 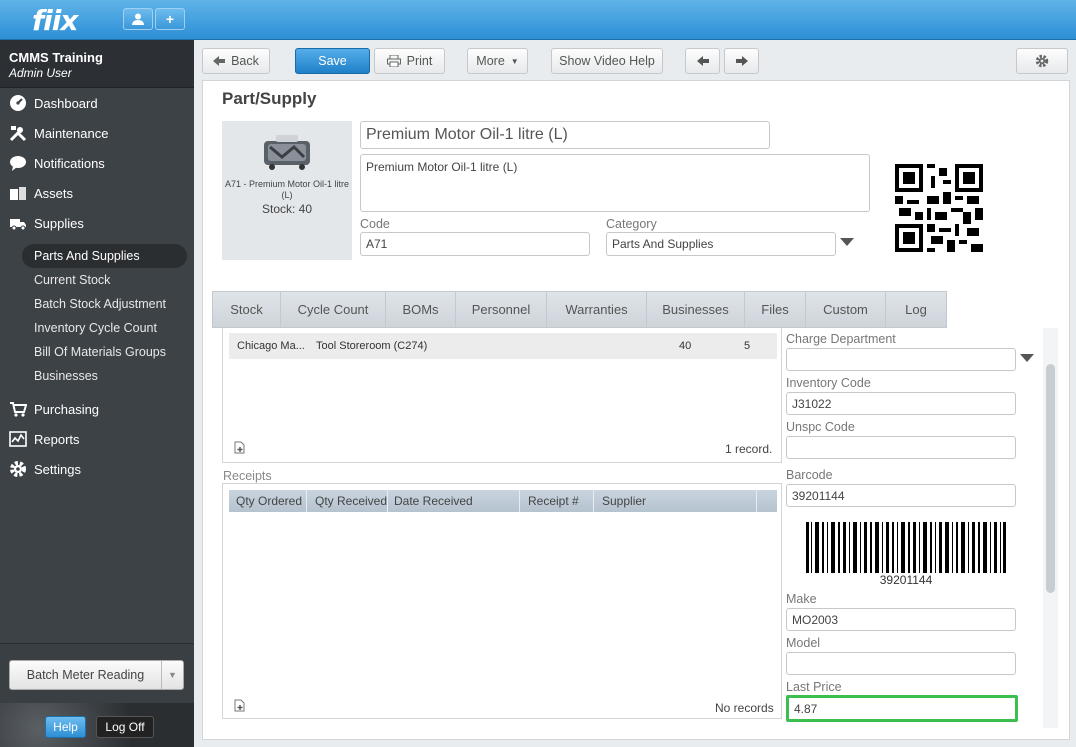 I want to click on receipts-title: Receipts, so click(x=247, y=476).